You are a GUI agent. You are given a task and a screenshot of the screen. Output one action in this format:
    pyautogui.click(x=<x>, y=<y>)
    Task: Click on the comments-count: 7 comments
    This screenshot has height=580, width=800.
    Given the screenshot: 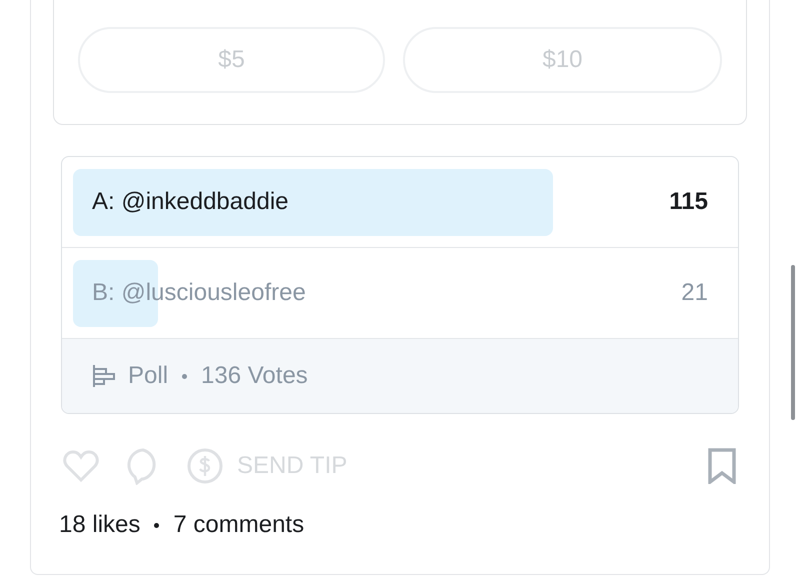 What is the action you would take?
    pyautogui.click(x=238, y=525)
    